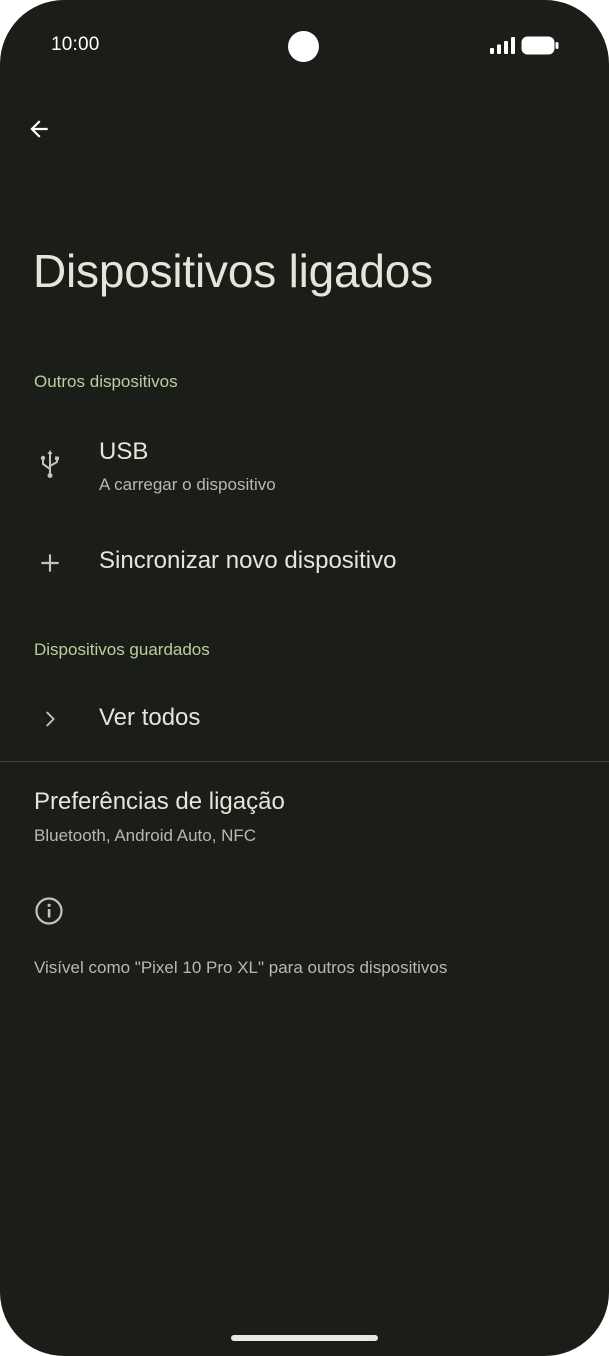  What do you see at coordinates (502, 45) in the screenshot?
I see `cellular-signal-icon` at bounding box center [502, 45].